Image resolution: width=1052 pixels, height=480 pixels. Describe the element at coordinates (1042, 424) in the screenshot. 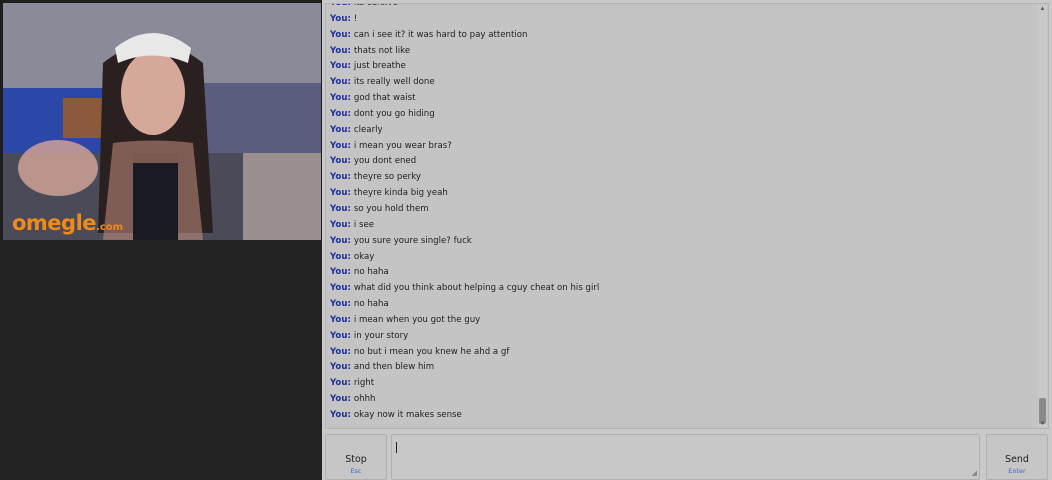

I see `scroll-down-icon: ▼` at that location.